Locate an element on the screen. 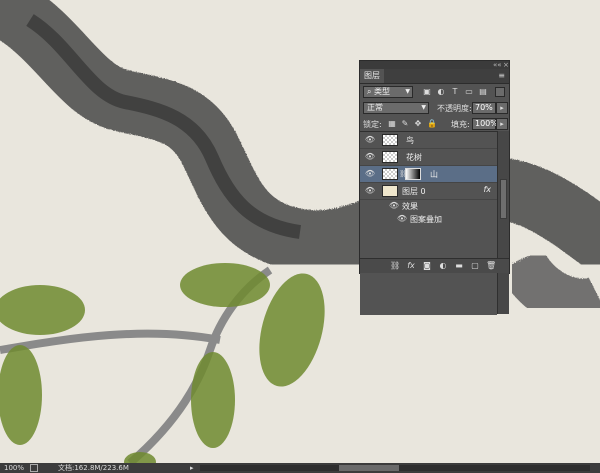 Image resolution: width=600 pixels, height=473 pixels. blend-mode-select: 正常 ▼ is located at coordinates (396, 108).